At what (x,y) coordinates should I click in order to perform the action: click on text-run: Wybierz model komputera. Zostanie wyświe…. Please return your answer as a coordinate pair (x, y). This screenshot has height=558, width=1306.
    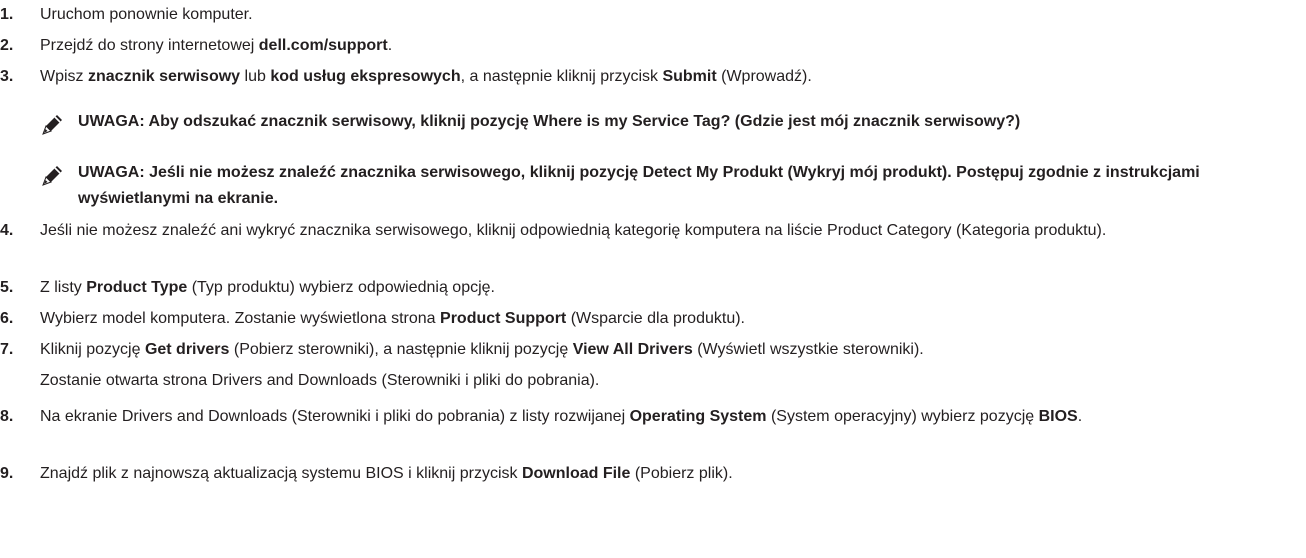
    Looking at the image, I should click on (240, 318).